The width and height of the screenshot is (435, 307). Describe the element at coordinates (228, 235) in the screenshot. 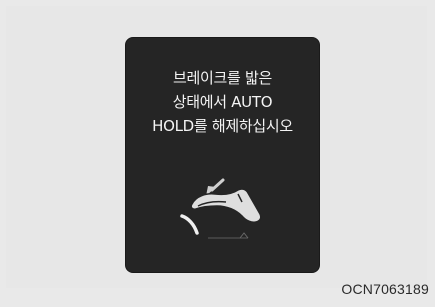

I see `floor-line-icon` at that location.